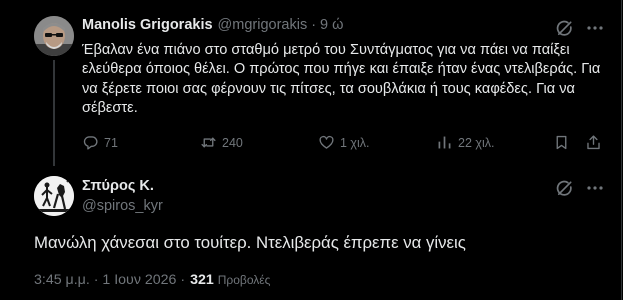 Image resolution: width=623 pixels, height=300 pixels. I want to click on views-label: Προβολές, so click(244, 280).